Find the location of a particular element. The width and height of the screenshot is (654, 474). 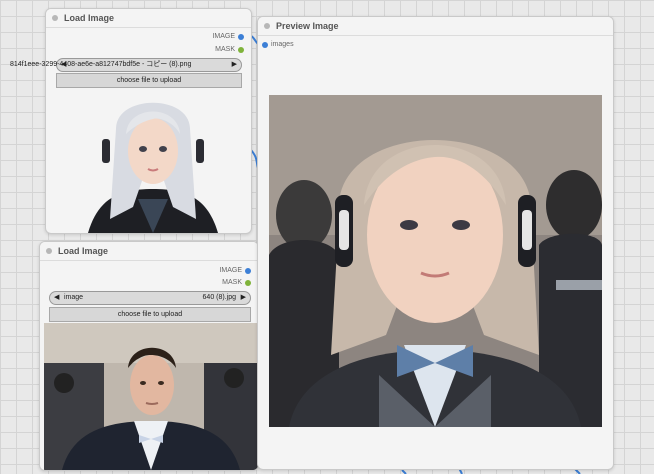

input-images-label: images is located at coordinates (282, 44).